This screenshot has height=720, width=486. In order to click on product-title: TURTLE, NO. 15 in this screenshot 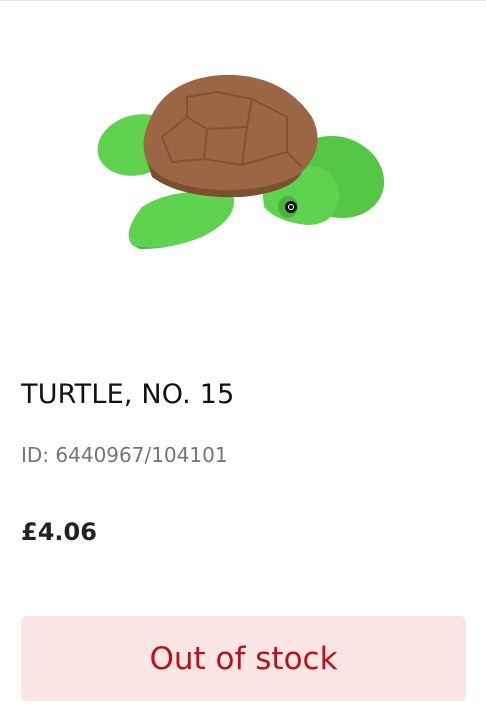, I will do `click(128, 394)`.